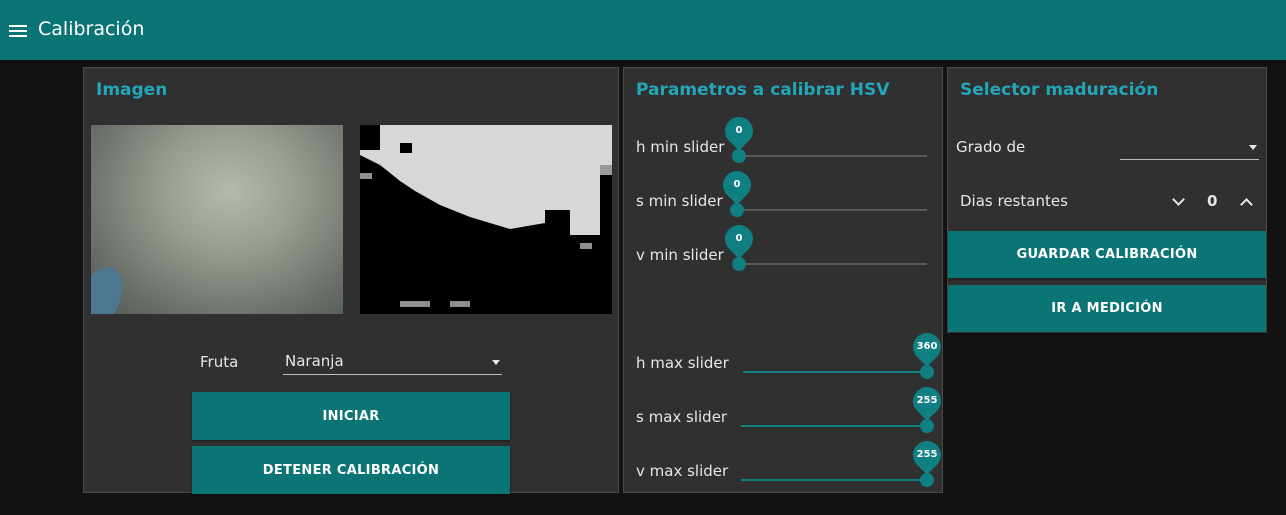 This screenshot has width=1286, height=515. Describe the element at coordinates (486, 216) in the screenshot. I see `mask-shape` at that location.